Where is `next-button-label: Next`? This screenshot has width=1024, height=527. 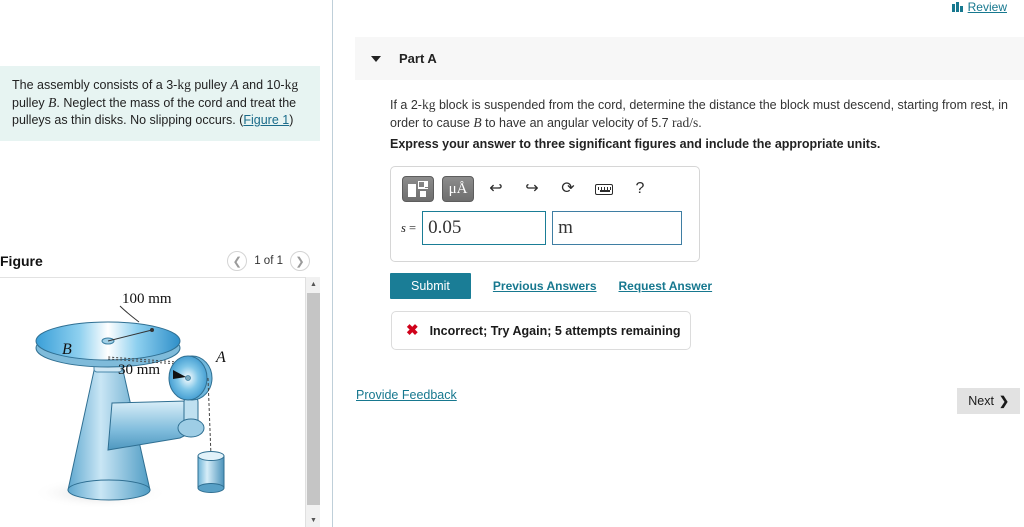 next-button-label: Next is located at coordinates (981, 401).